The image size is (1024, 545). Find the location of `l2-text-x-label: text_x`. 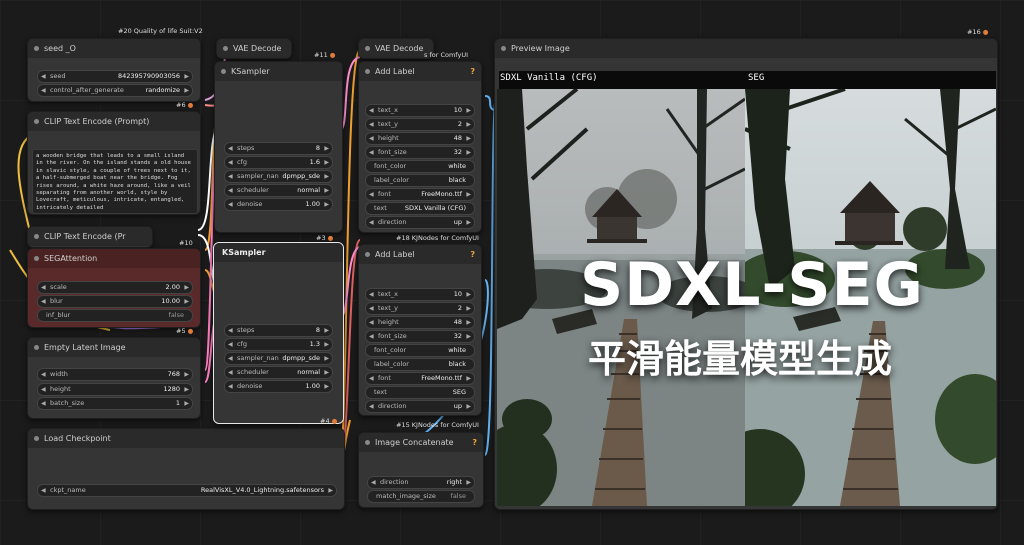

l2-text-x-label: text_x is located at coordinates (388, 294).